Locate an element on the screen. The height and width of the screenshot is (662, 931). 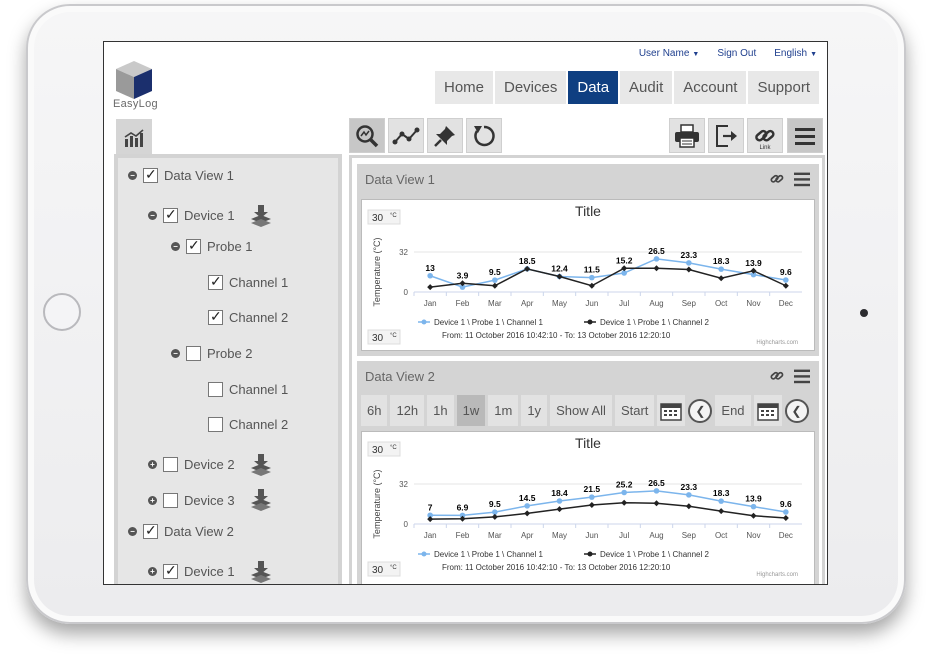
x-tick-label: May is located at coordinates (559, 535).